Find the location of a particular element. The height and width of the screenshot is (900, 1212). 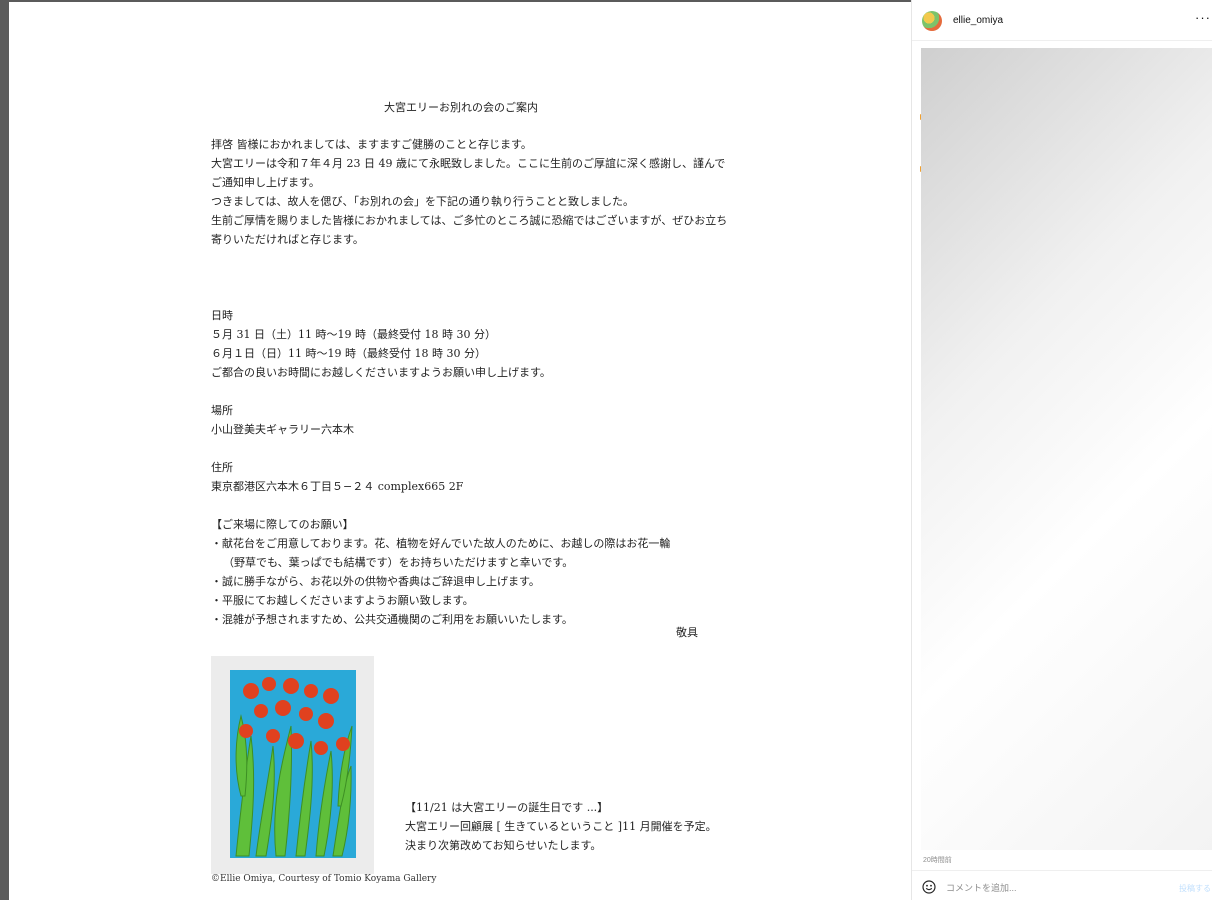

venue-heading: 場所 is located at coordinates (222, 410).